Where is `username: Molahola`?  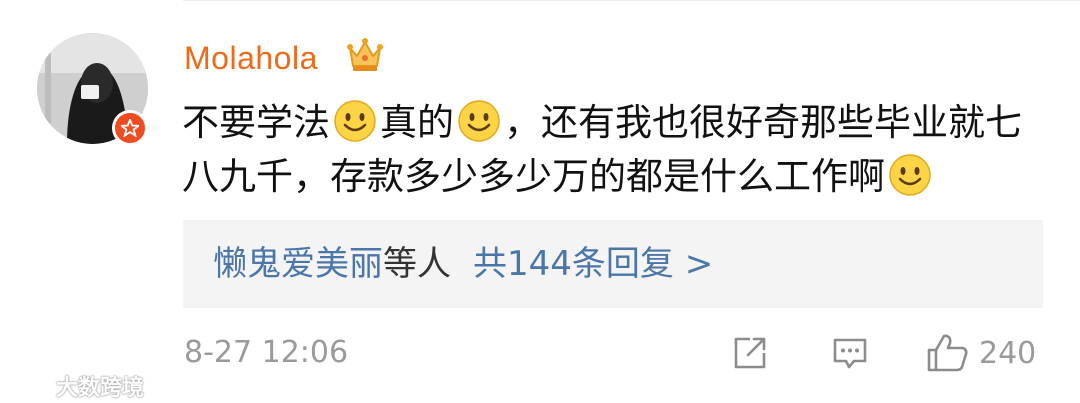 username: Molahola is located at coordinates (251, 58).